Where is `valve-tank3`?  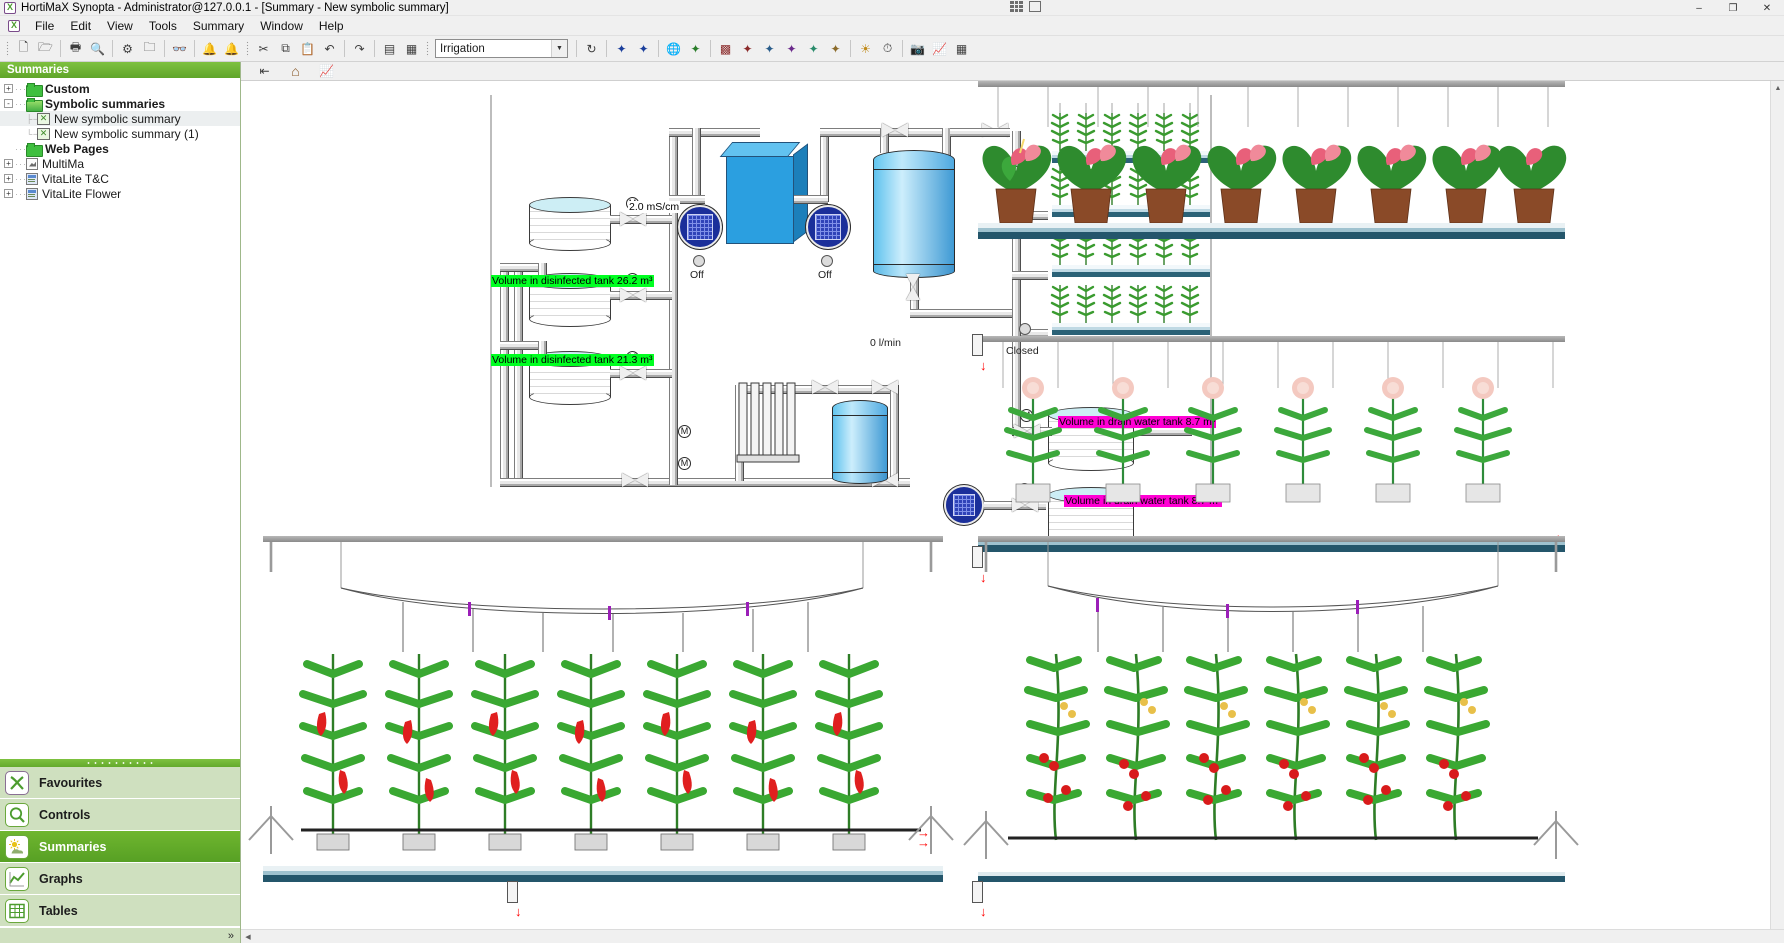
valve-tank3 is located at coordinates (633, 373).